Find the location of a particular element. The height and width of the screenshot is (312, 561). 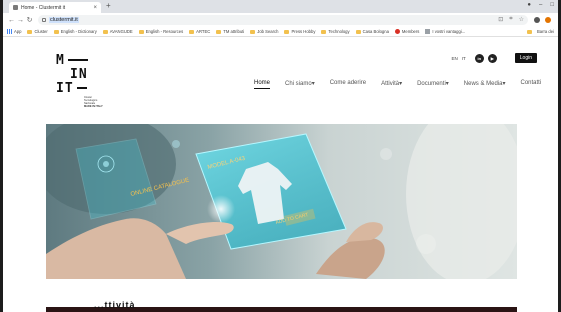

new-tab-button: + is located at coordinates (108, 6).